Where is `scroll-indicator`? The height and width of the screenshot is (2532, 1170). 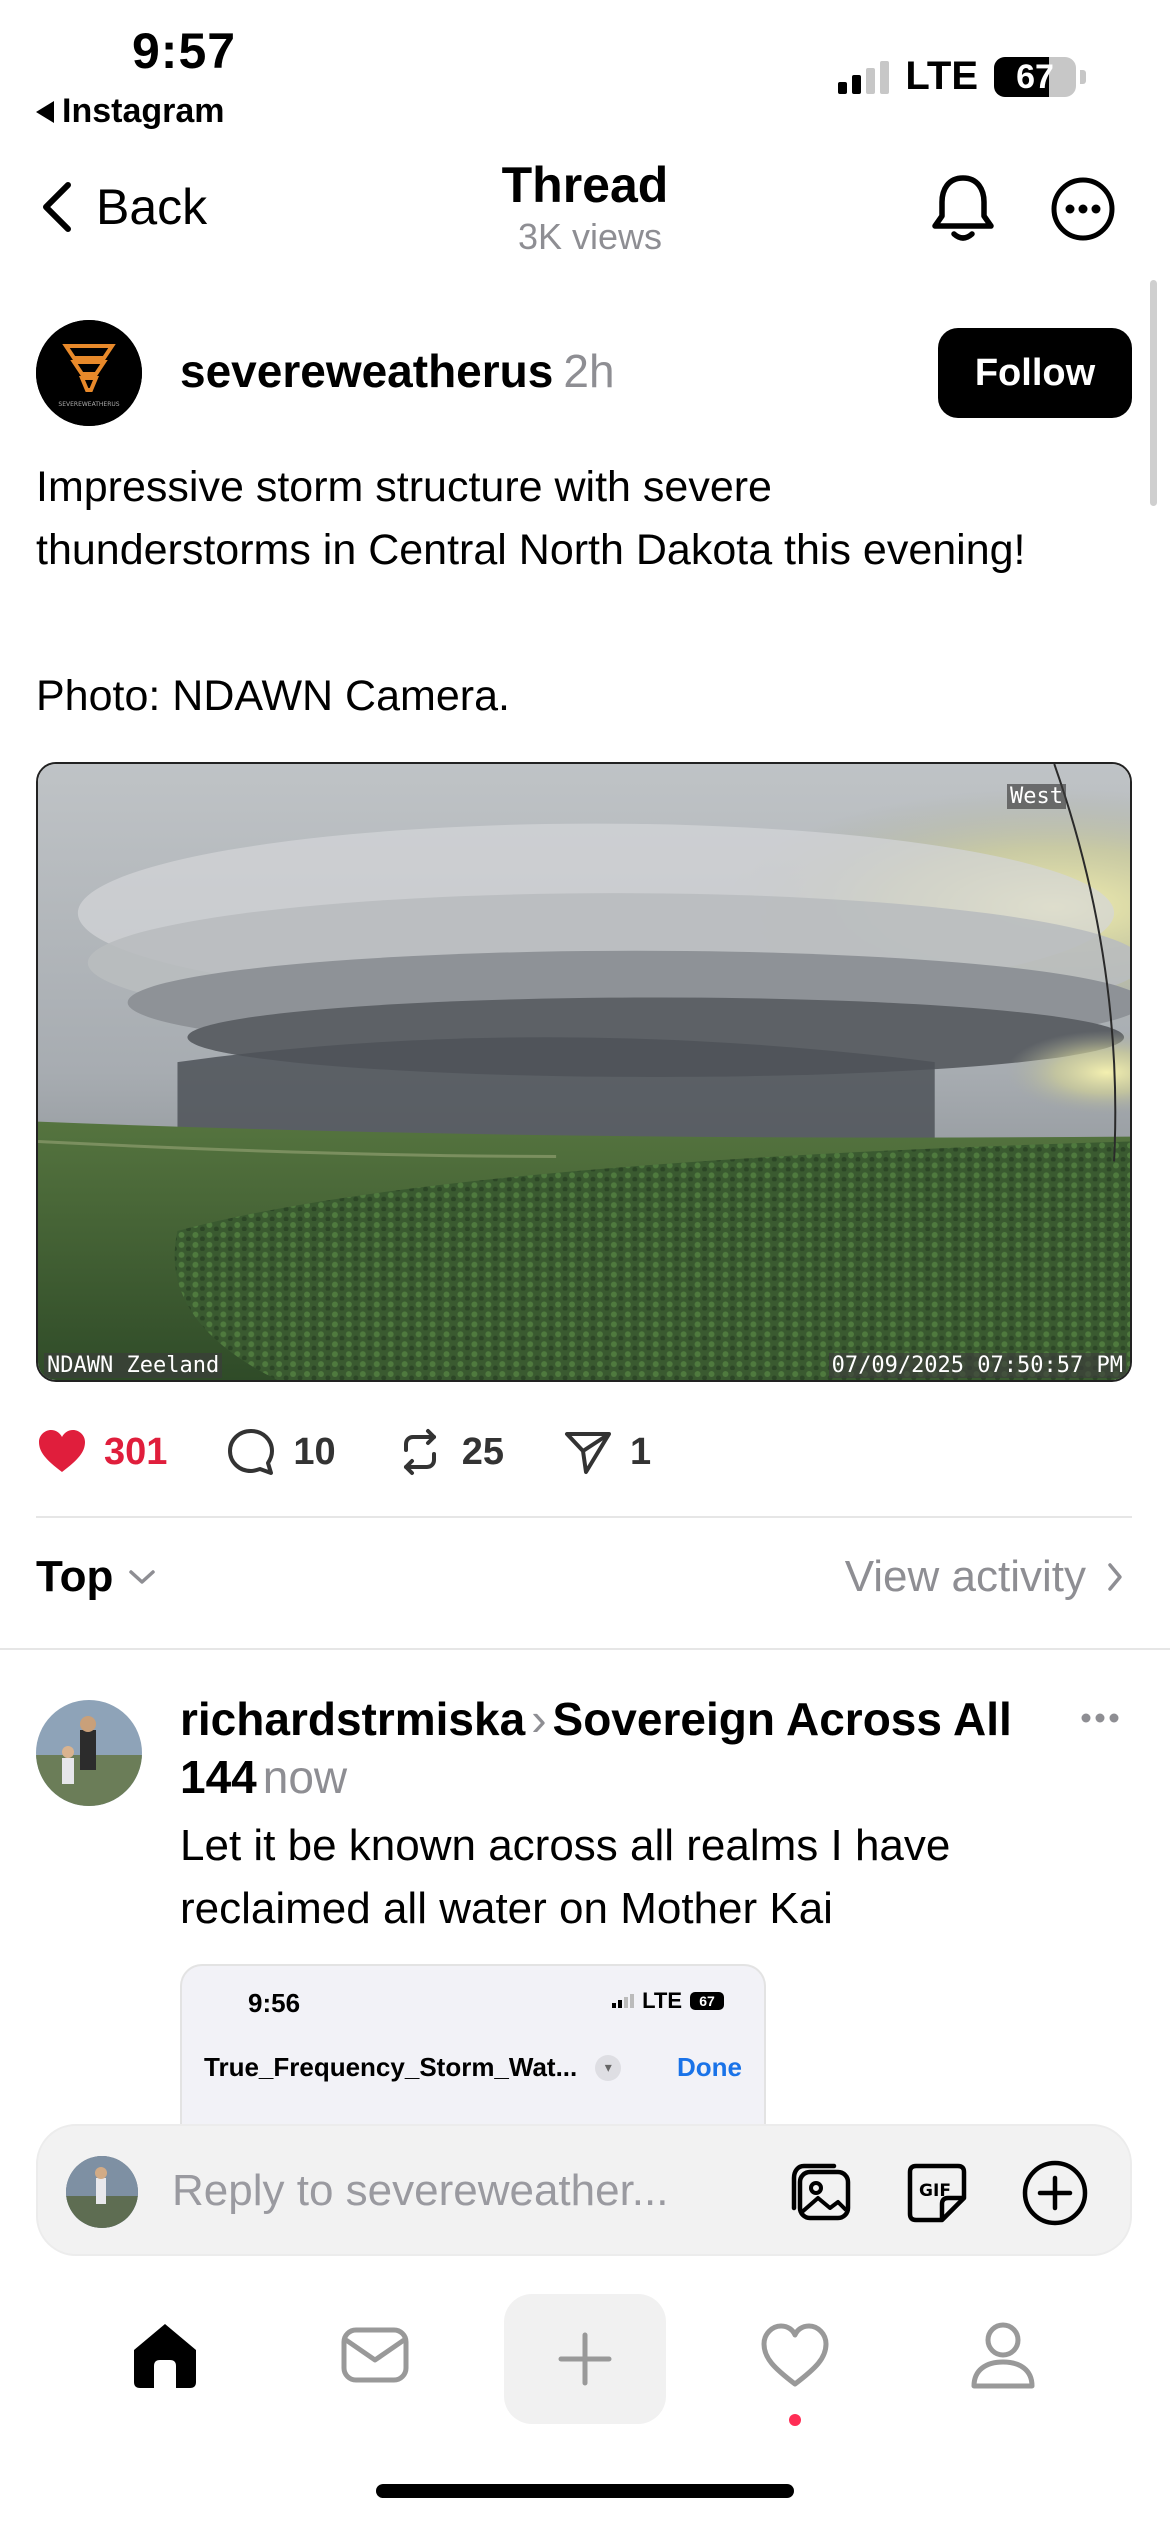 scroll-indicator is located at coordinates (1153, 393).